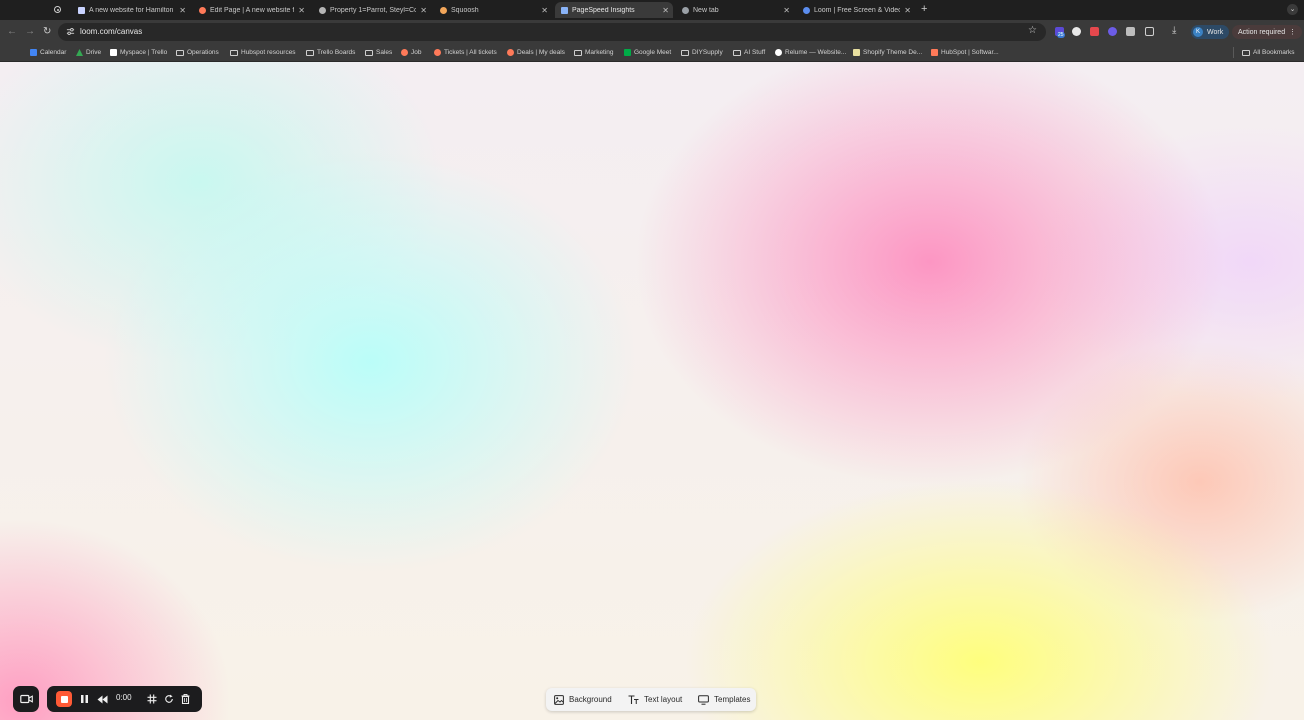 The image size is (1304, 720). I want to click on profile-label: Work, so click(1215, 32).